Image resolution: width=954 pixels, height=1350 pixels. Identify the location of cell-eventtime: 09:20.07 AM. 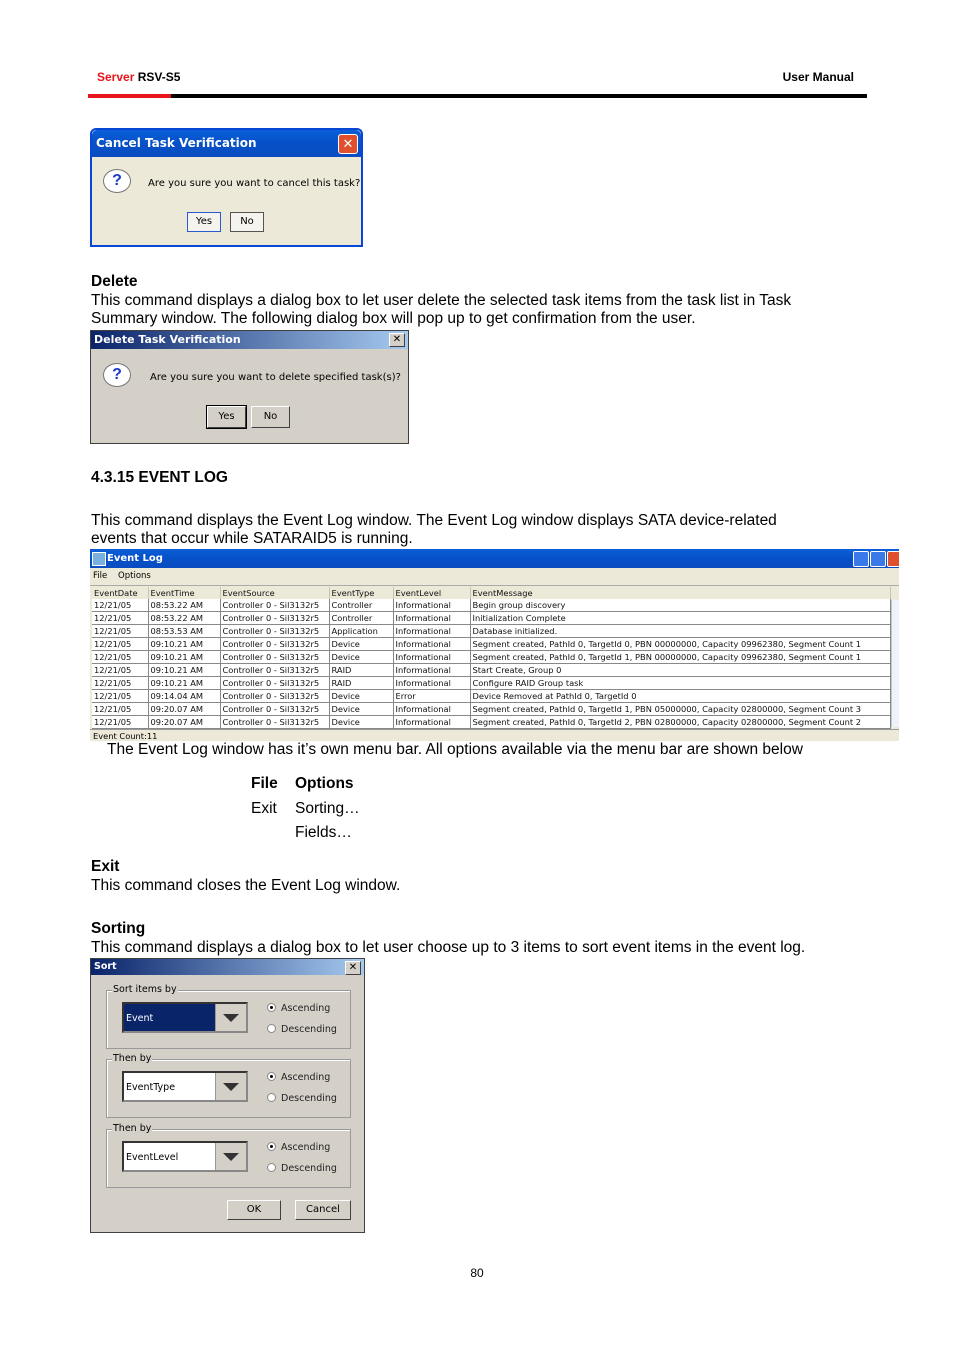
(184, 722).